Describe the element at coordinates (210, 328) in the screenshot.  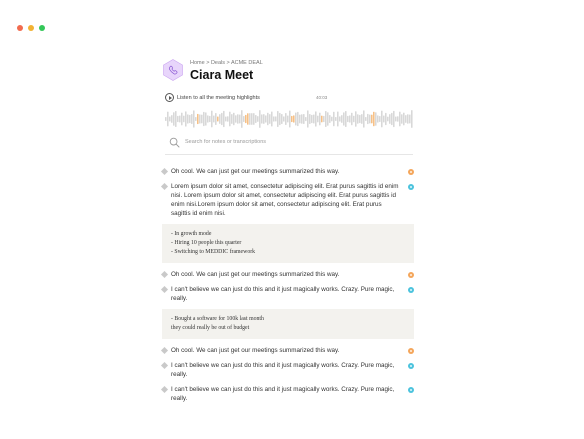
I see `note-line: they could really be out of budget` at that location.